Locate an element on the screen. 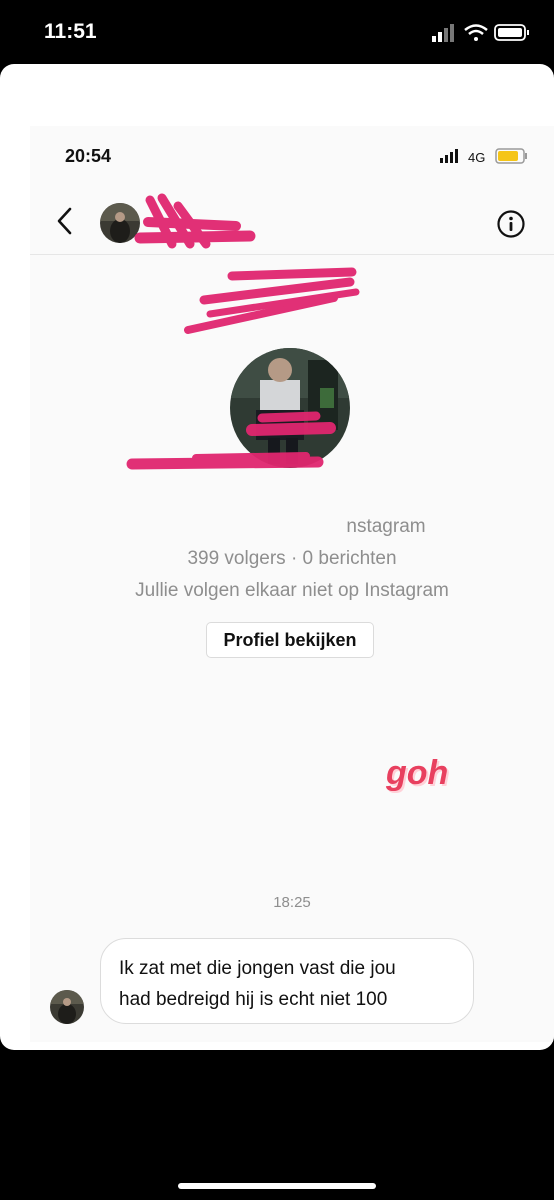  follow-relation: Jullie volgen elkaar niet op Instagram is located at coordinates (292, 590).